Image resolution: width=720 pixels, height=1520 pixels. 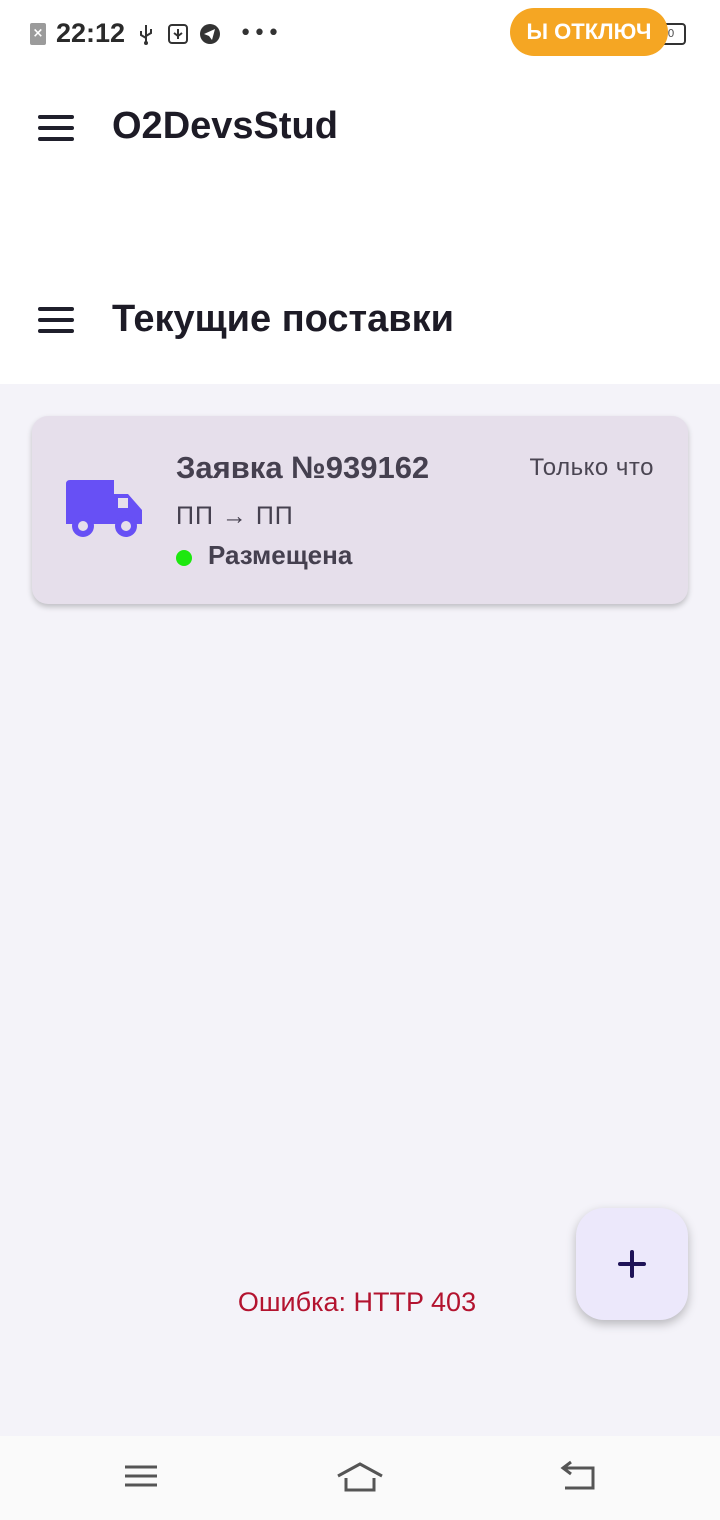 I want to click on usb-debug-icon, so click(x=178, y=33).